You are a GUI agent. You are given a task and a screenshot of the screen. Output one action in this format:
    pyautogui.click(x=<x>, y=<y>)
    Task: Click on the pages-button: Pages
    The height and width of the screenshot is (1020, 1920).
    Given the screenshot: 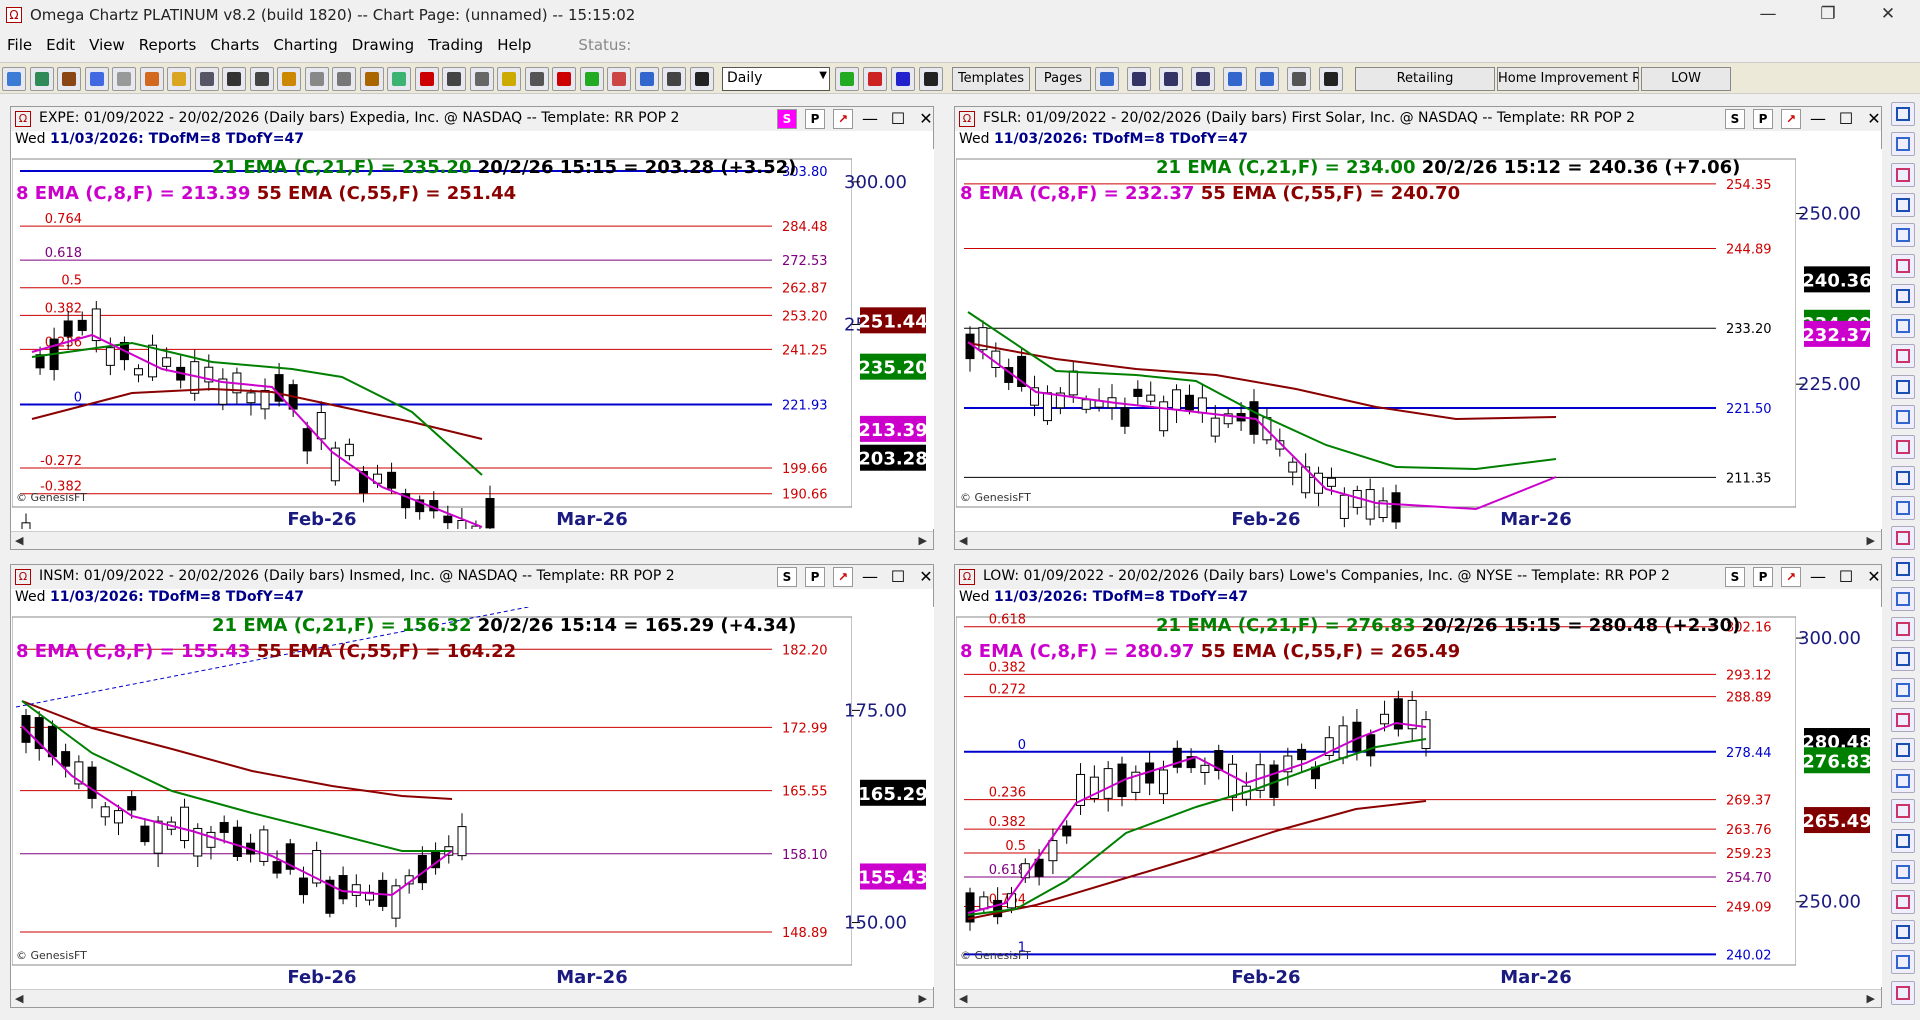 What is the action you would take?
    pyautogui.click(x=1063, y=79)
    